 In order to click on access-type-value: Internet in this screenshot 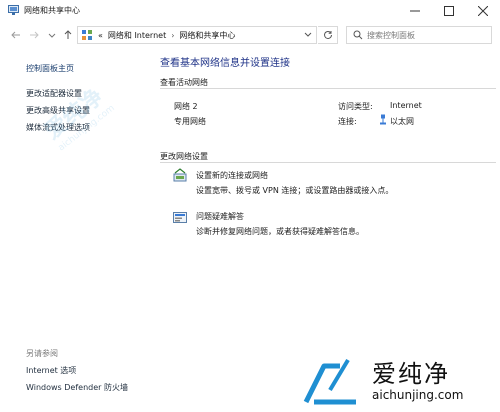, I will do `click(406, 105)`.